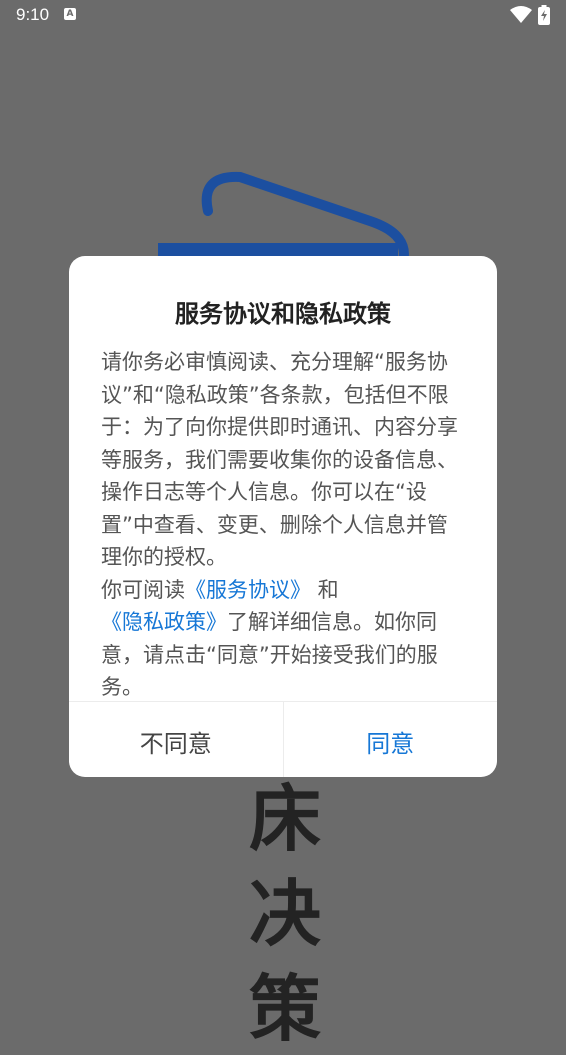  Describe the element at coordinates (544, 15) in the screenshot. I see `battery-icon` at that location.